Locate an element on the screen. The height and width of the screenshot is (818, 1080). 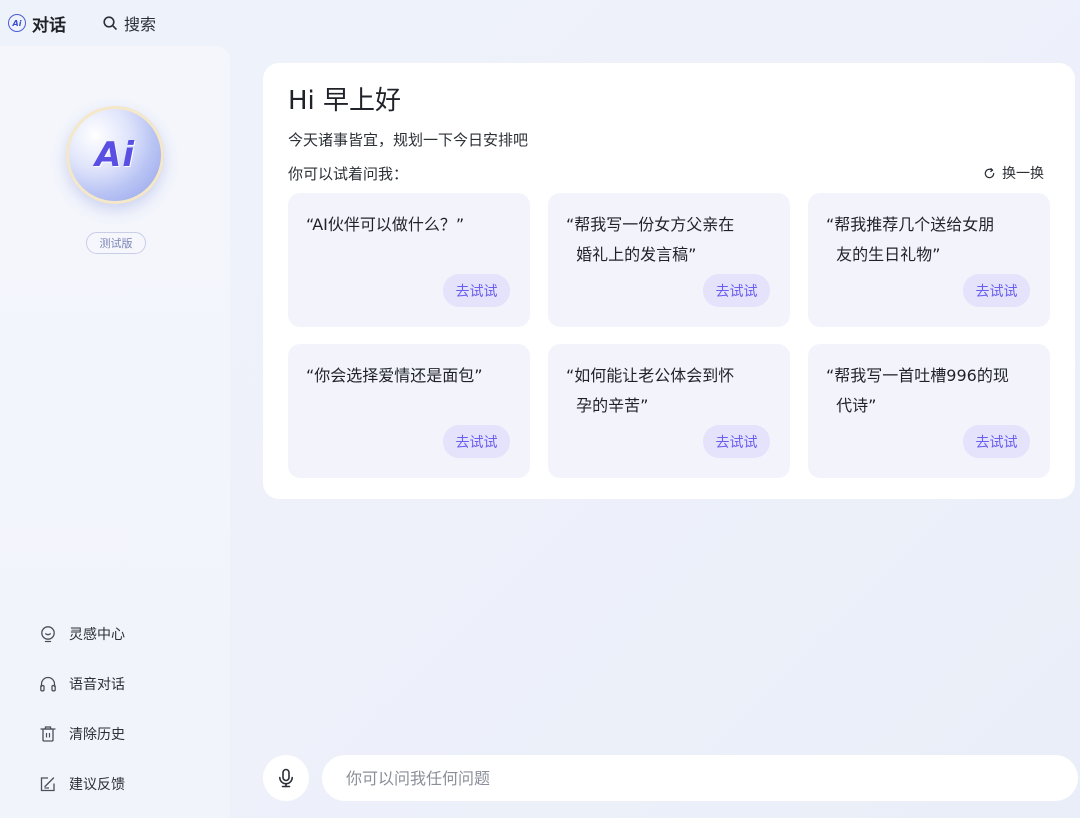
chat-tab-label: 对话 is located at coordinates (49, 25).